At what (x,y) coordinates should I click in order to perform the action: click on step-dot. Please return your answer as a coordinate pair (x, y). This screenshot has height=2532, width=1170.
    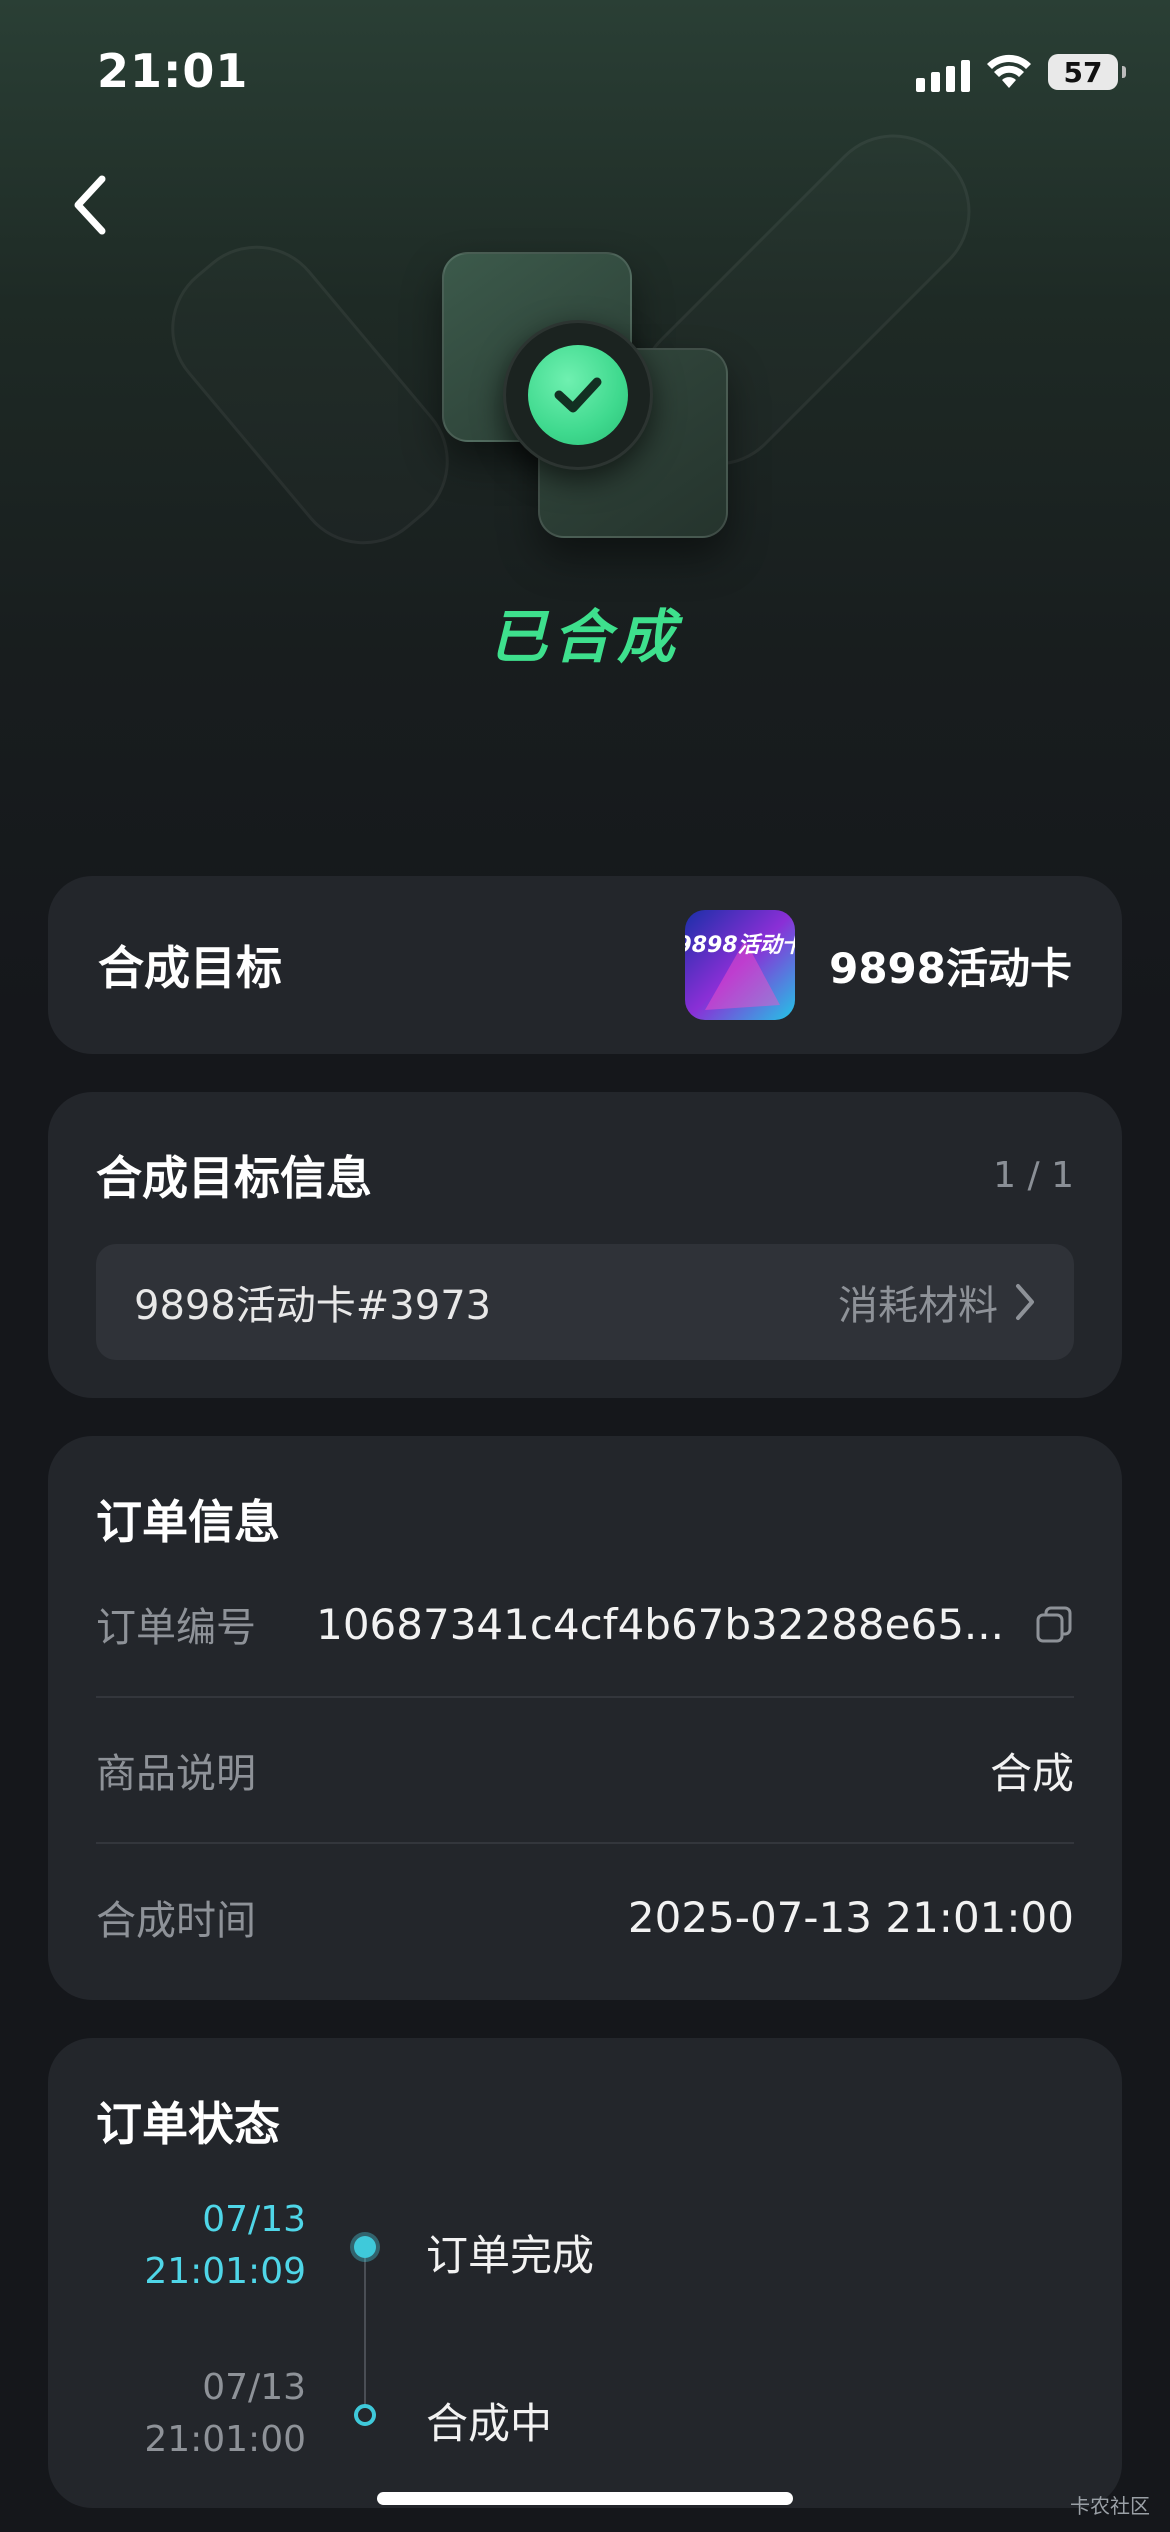
    Looking at the image, I should click on (365, 2415).